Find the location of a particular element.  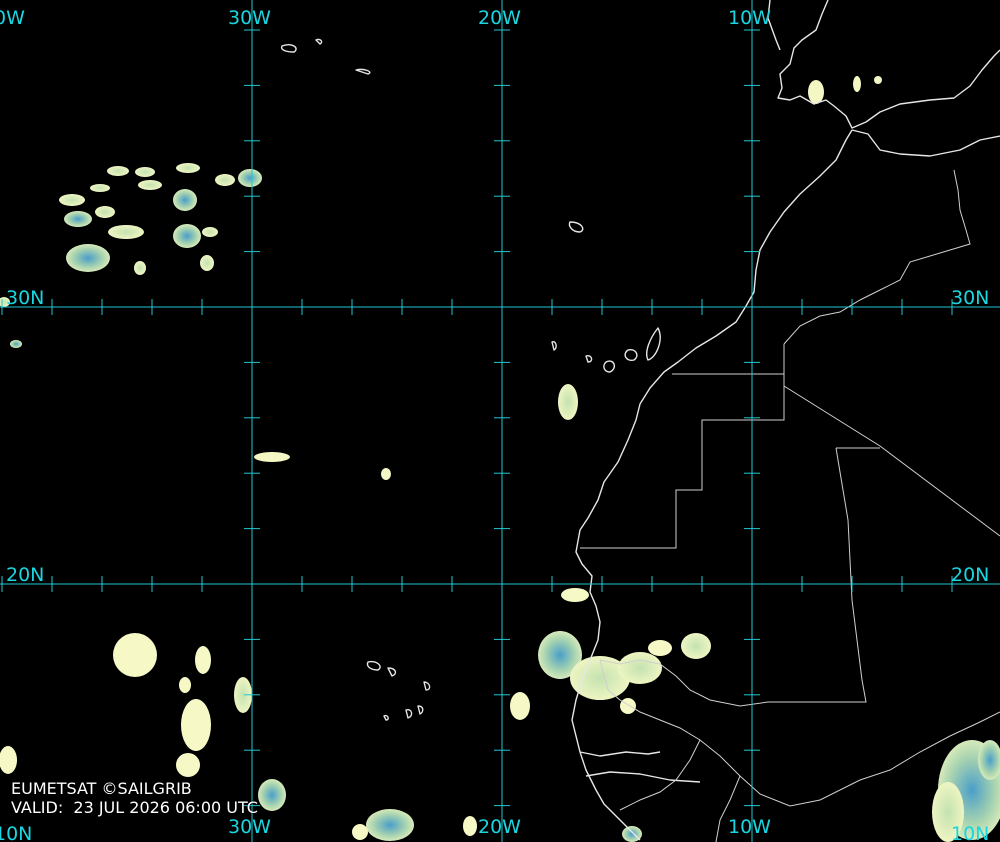

credit-source: EUMETSAT ©SAILGRIB is located at coordinates (101, 788).